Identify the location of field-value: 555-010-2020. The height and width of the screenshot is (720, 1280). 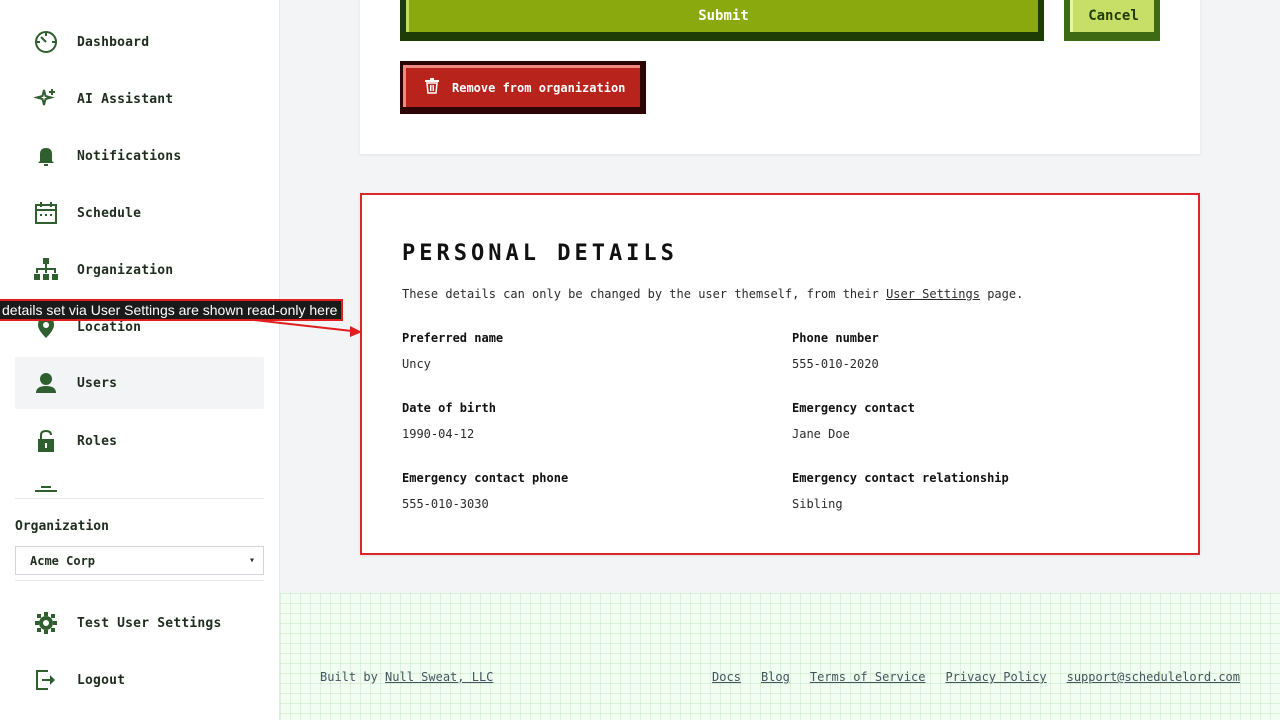
(835, 364).